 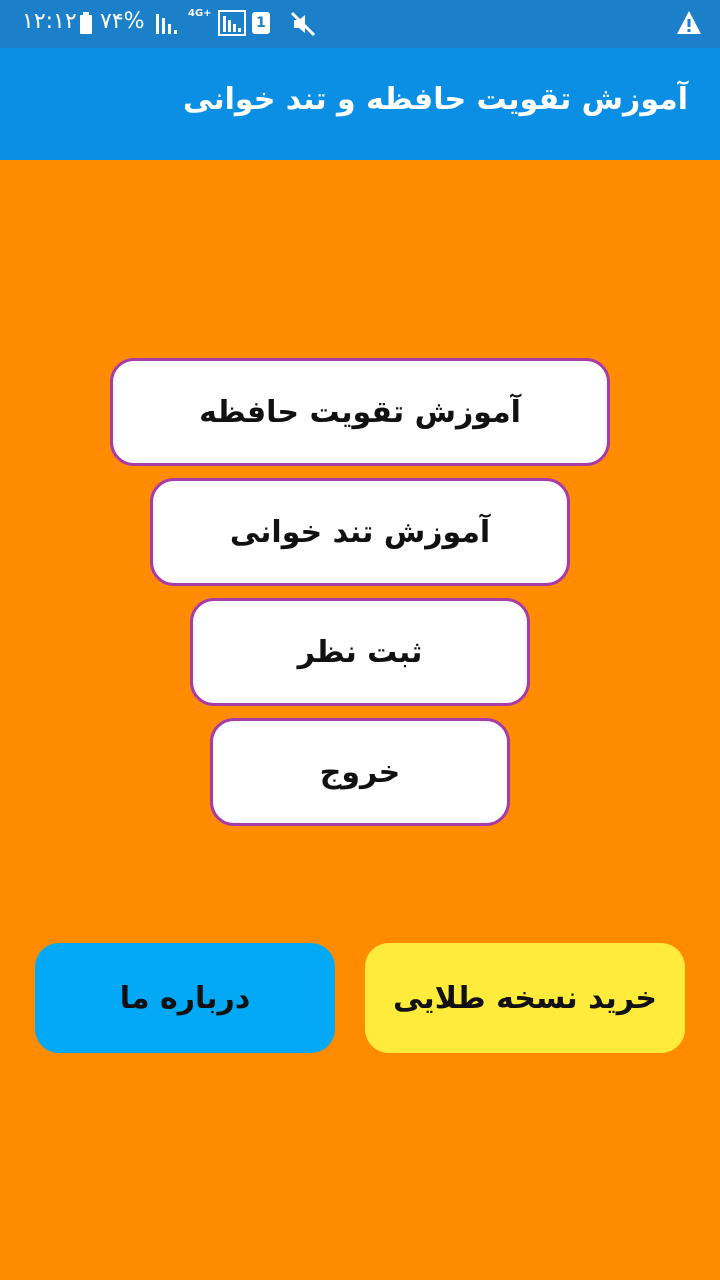 What do you see at coordinates (360, 532) in the screenshot?
I see `speed-reading-button: آموزش تند خوانی` at bounding box center [360, 532].